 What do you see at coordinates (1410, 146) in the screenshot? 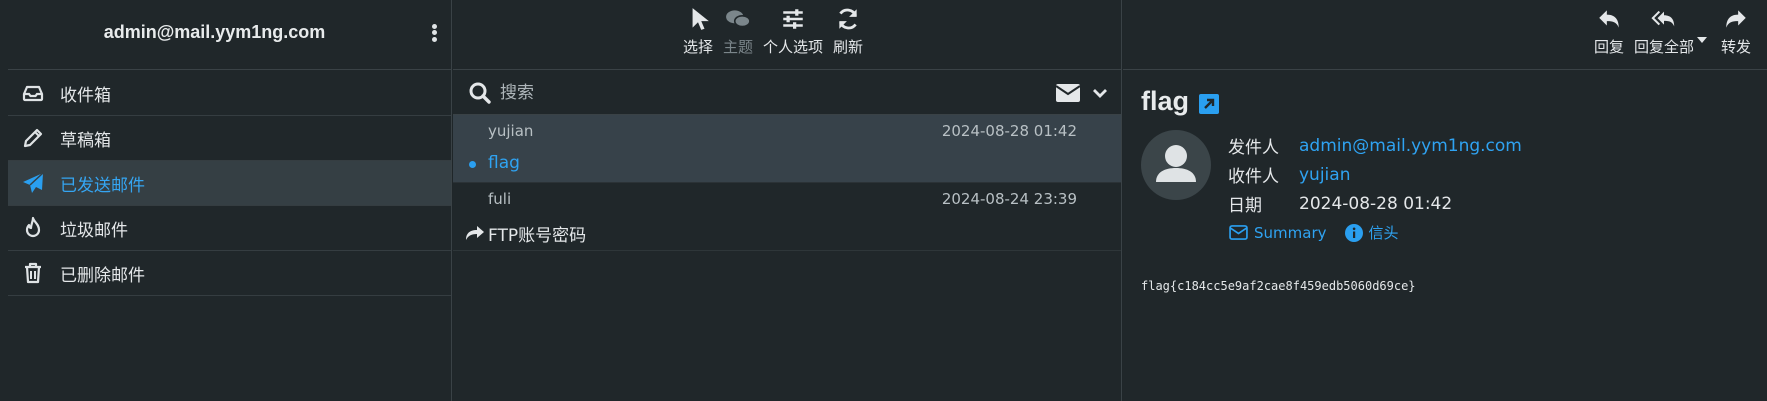
I see `from-address: admin@mail.yym1ng.com` at bounding box center [1410, 146].